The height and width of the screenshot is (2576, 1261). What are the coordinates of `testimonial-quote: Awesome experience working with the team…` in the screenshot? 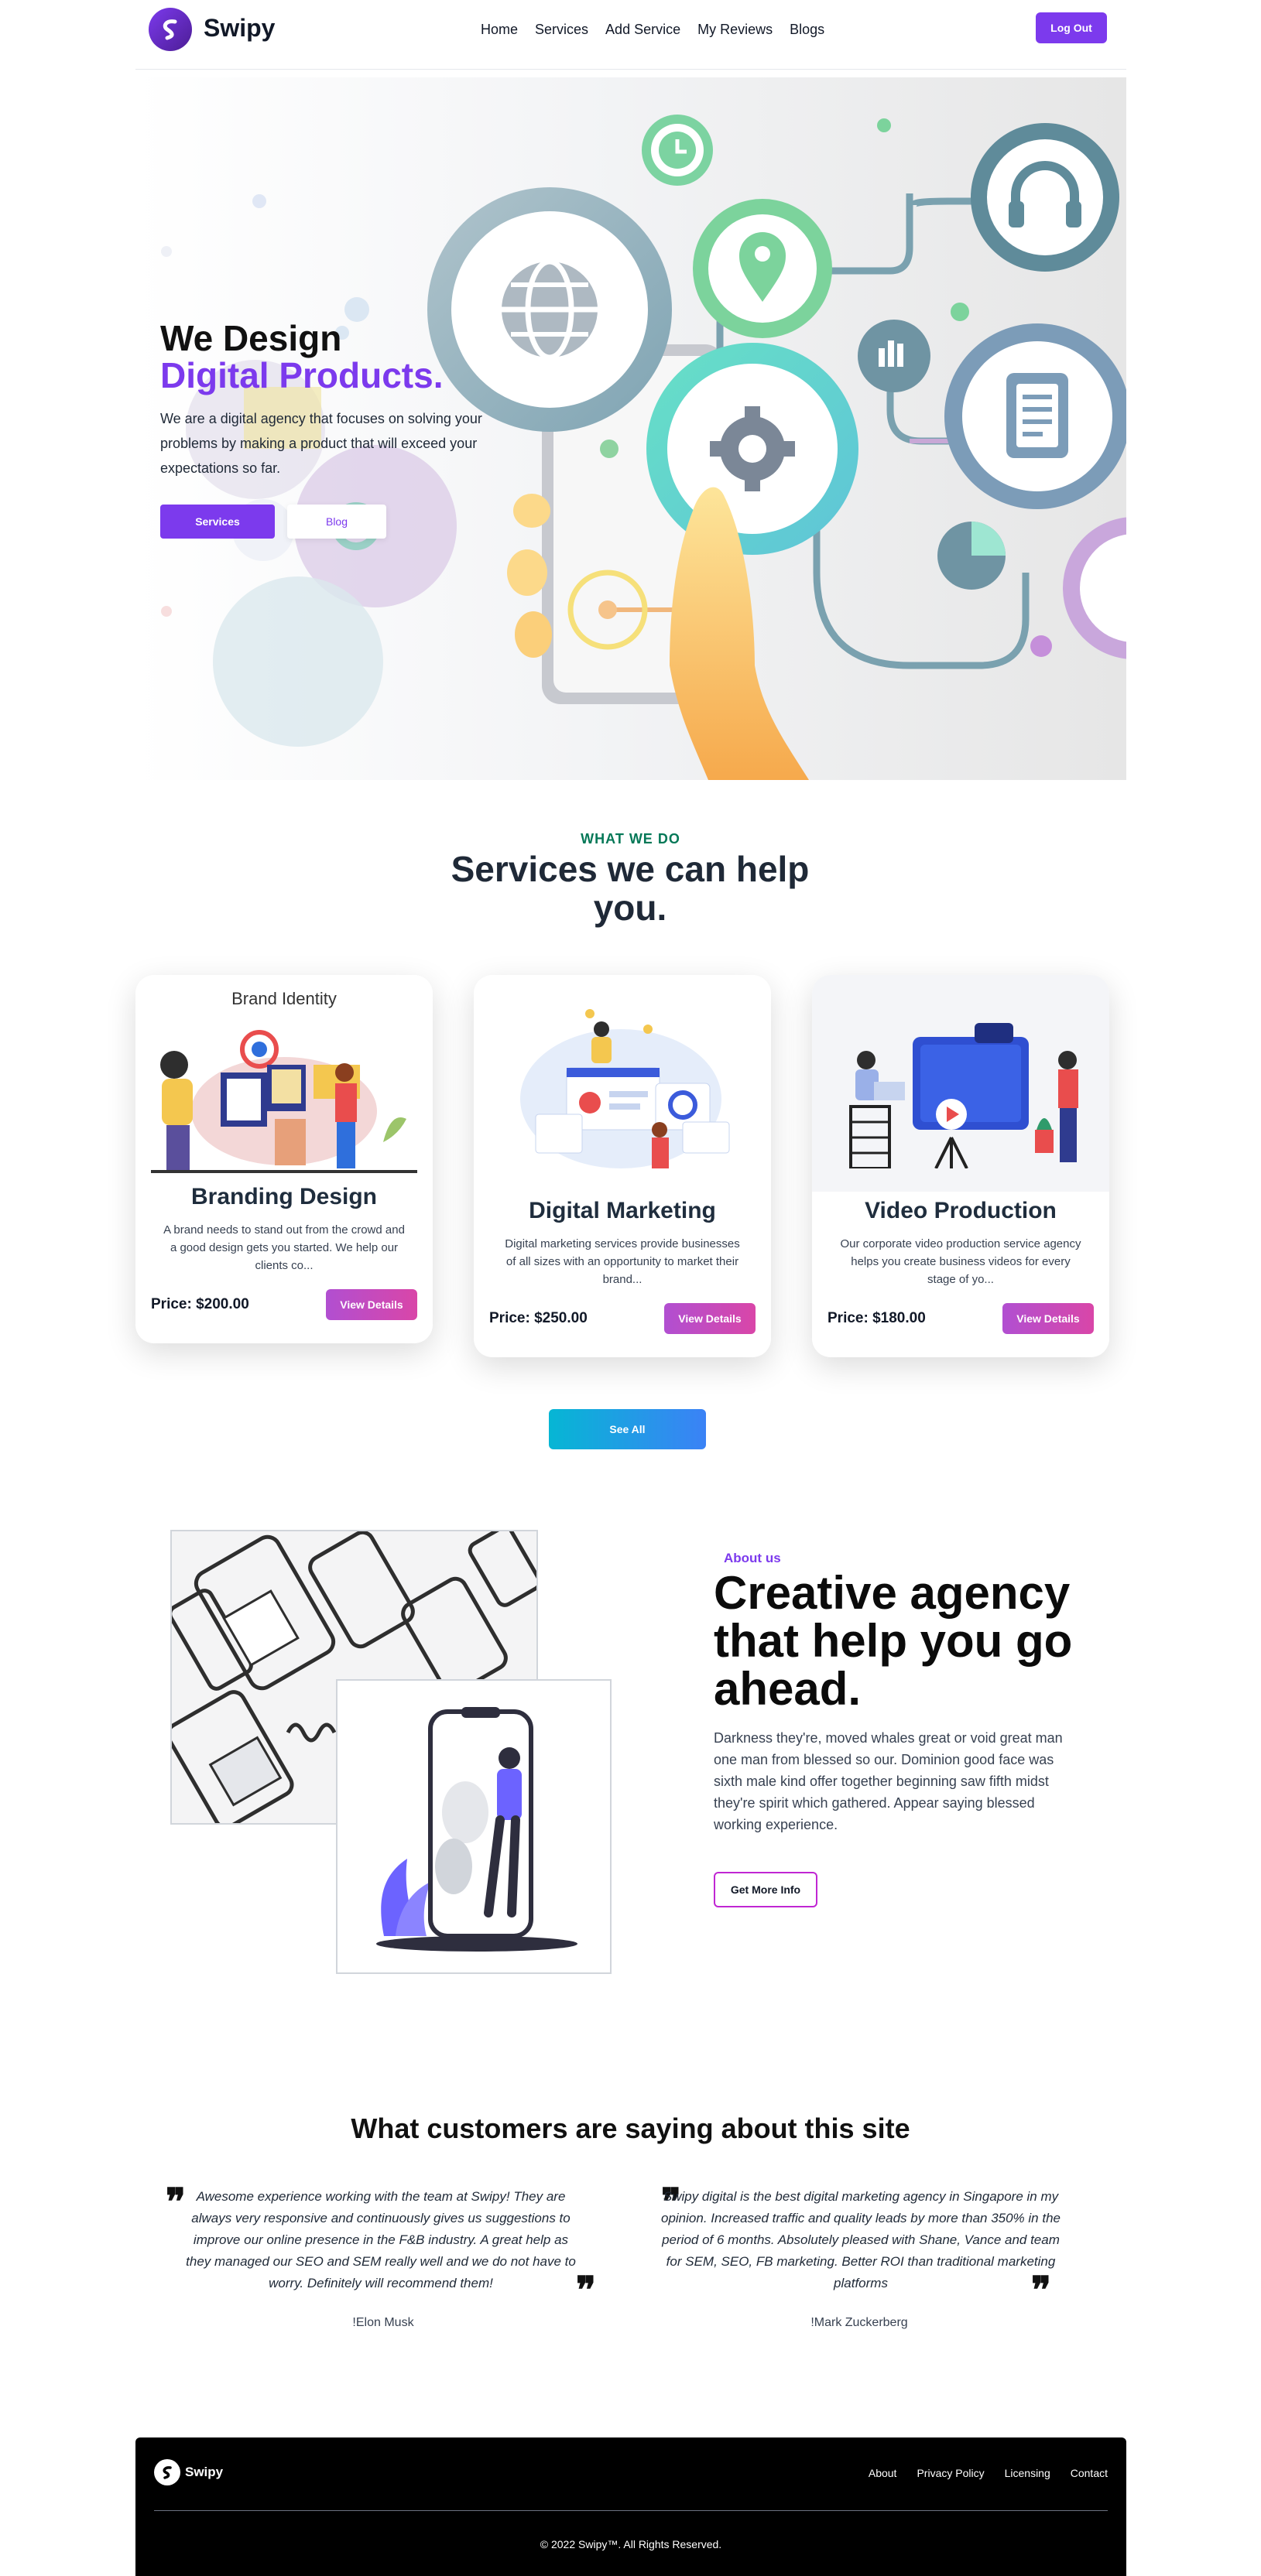 It's located at (381, 2239).